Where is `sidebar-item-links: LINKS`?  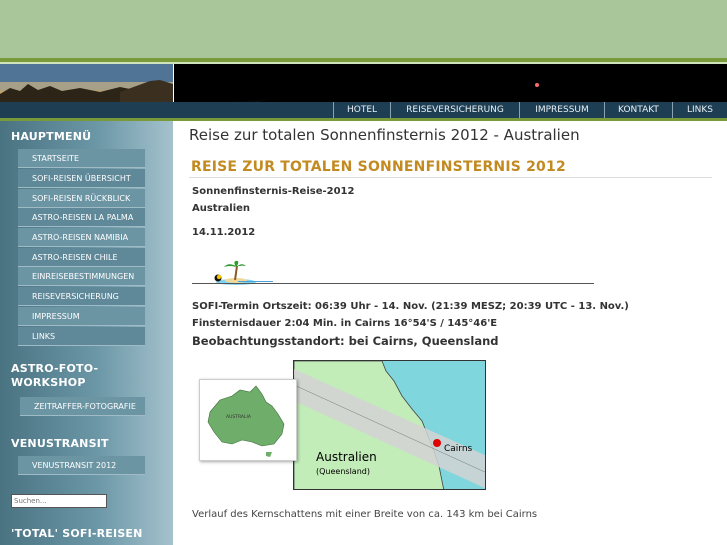 sidebar-item-links: LINKS is located at coordinates (81, 336).